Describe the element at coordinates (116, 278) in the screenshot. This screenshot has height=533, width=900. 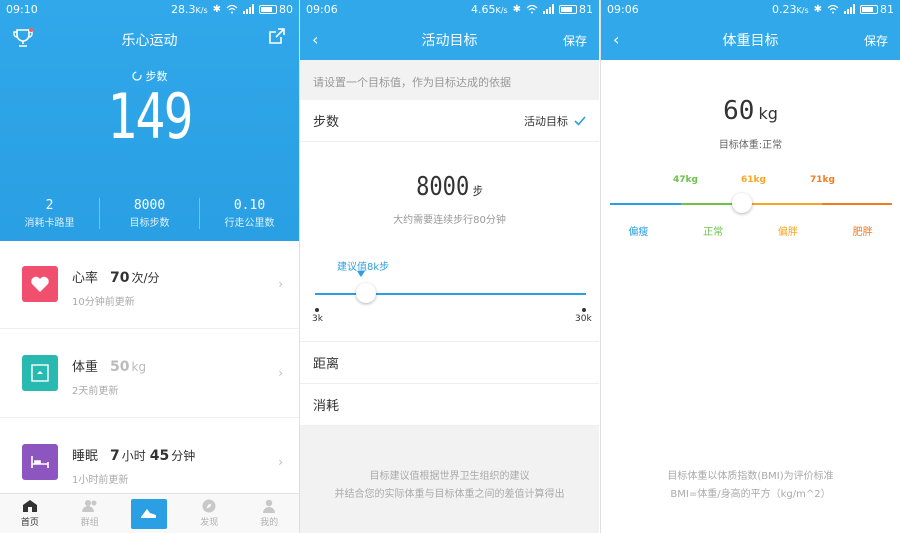
I see `heart-rate-title: 心率 70 次/分` at that location.